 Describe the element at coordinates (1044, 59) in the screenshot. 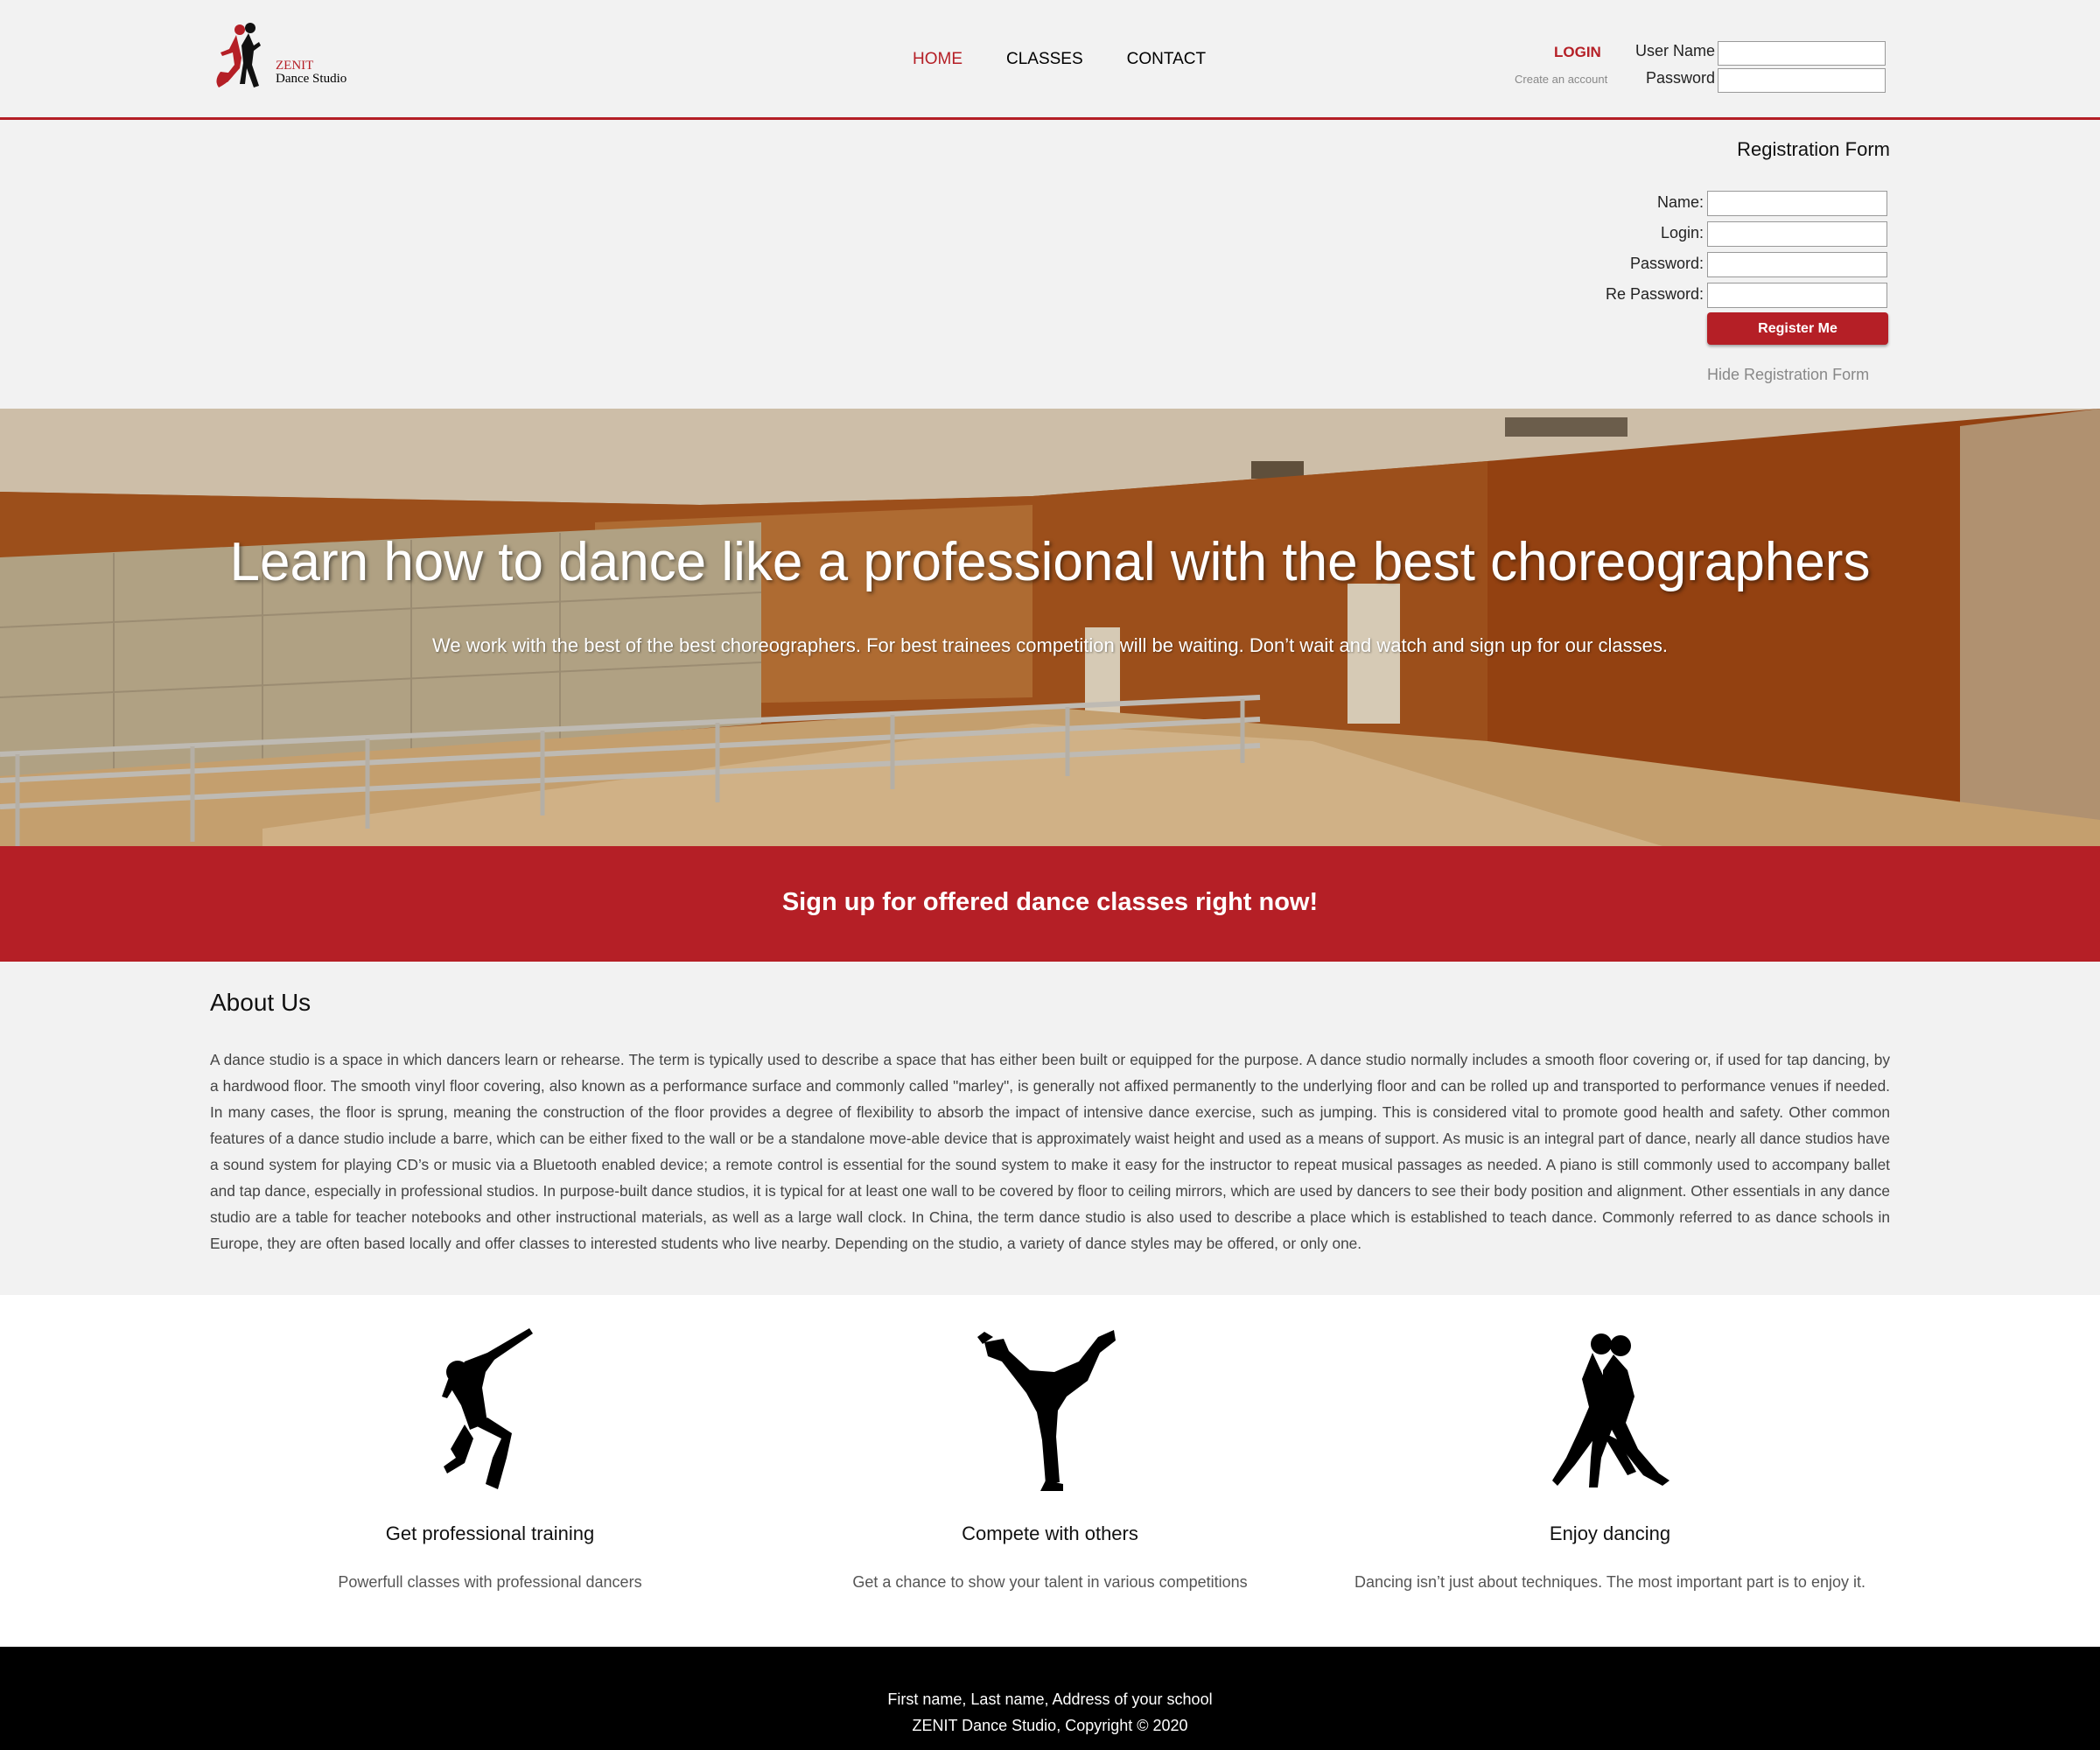

I see `nav-classes: CLASSES` at that location.